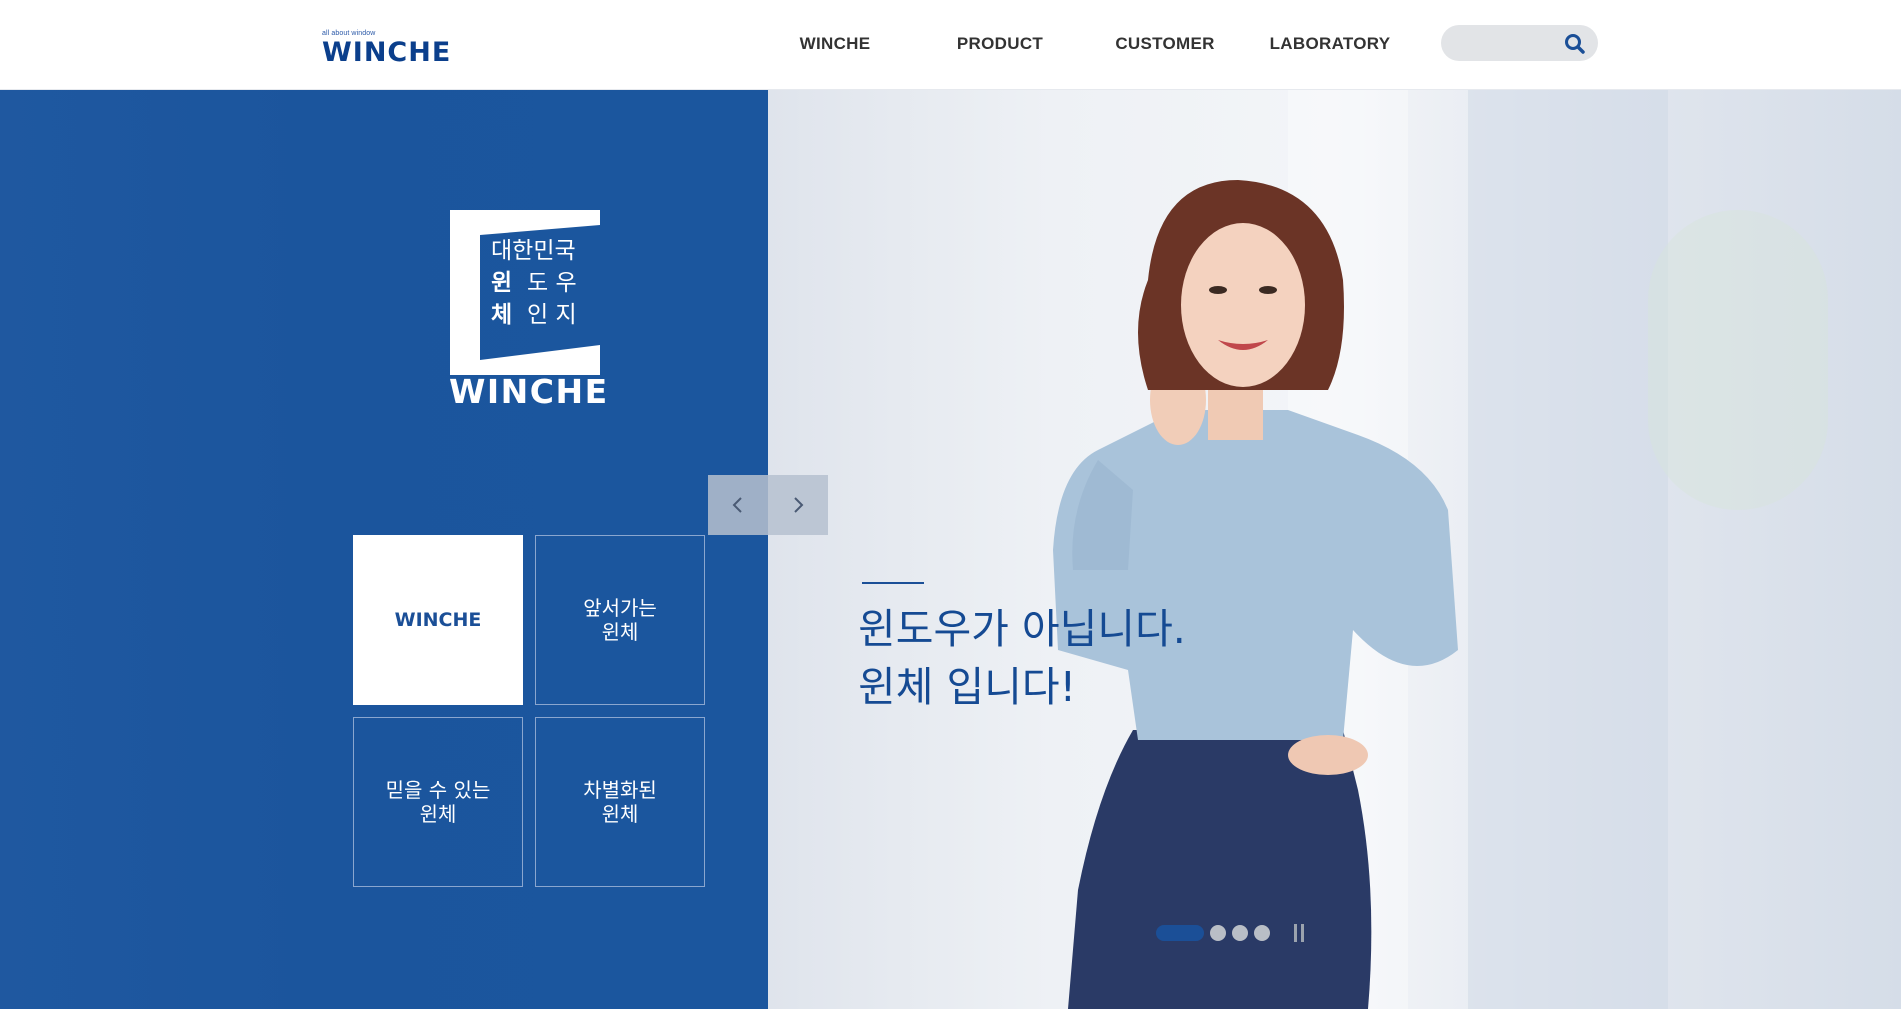 Image resolution: width=1901 pixels, height=1009 pixels. What do you see at coordinates (502, 283) in the screenshot?
I see `badge-line-2-bold: 윈` at bounding box center [502, 283].